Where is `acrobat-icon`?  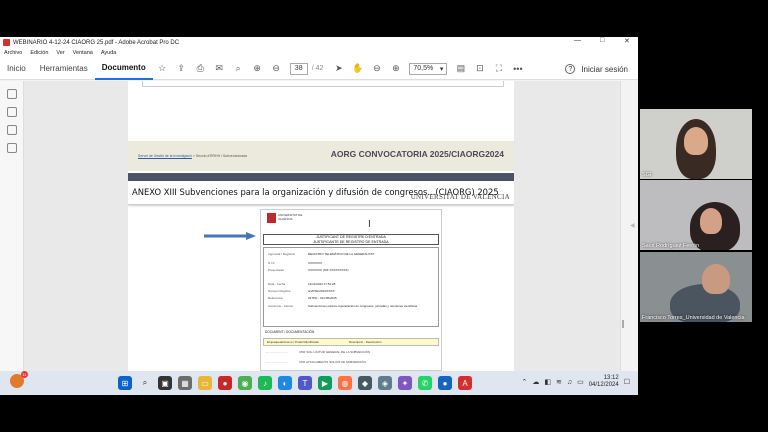
acrobat-icon is located at coordinates (6, 42).